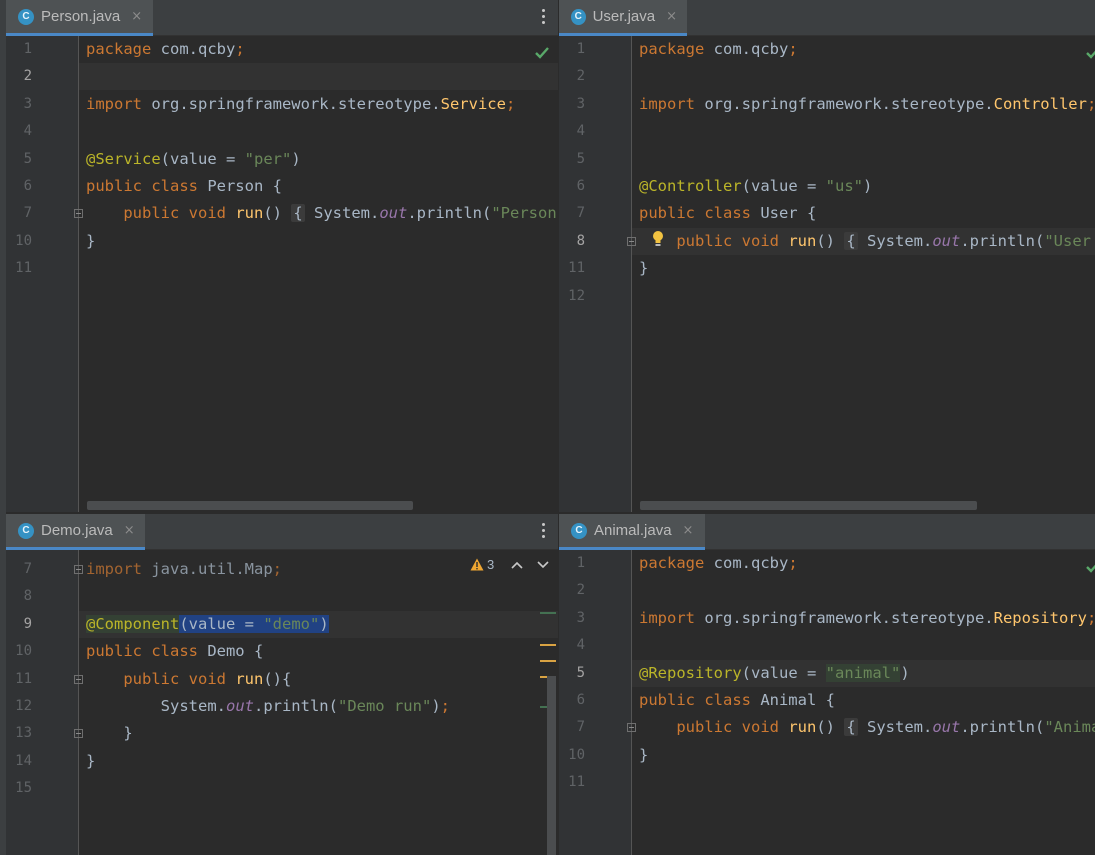  Describe the element at coordinates (551, 765) in the screenshot. I see `vertical-scrollbar` at that location.